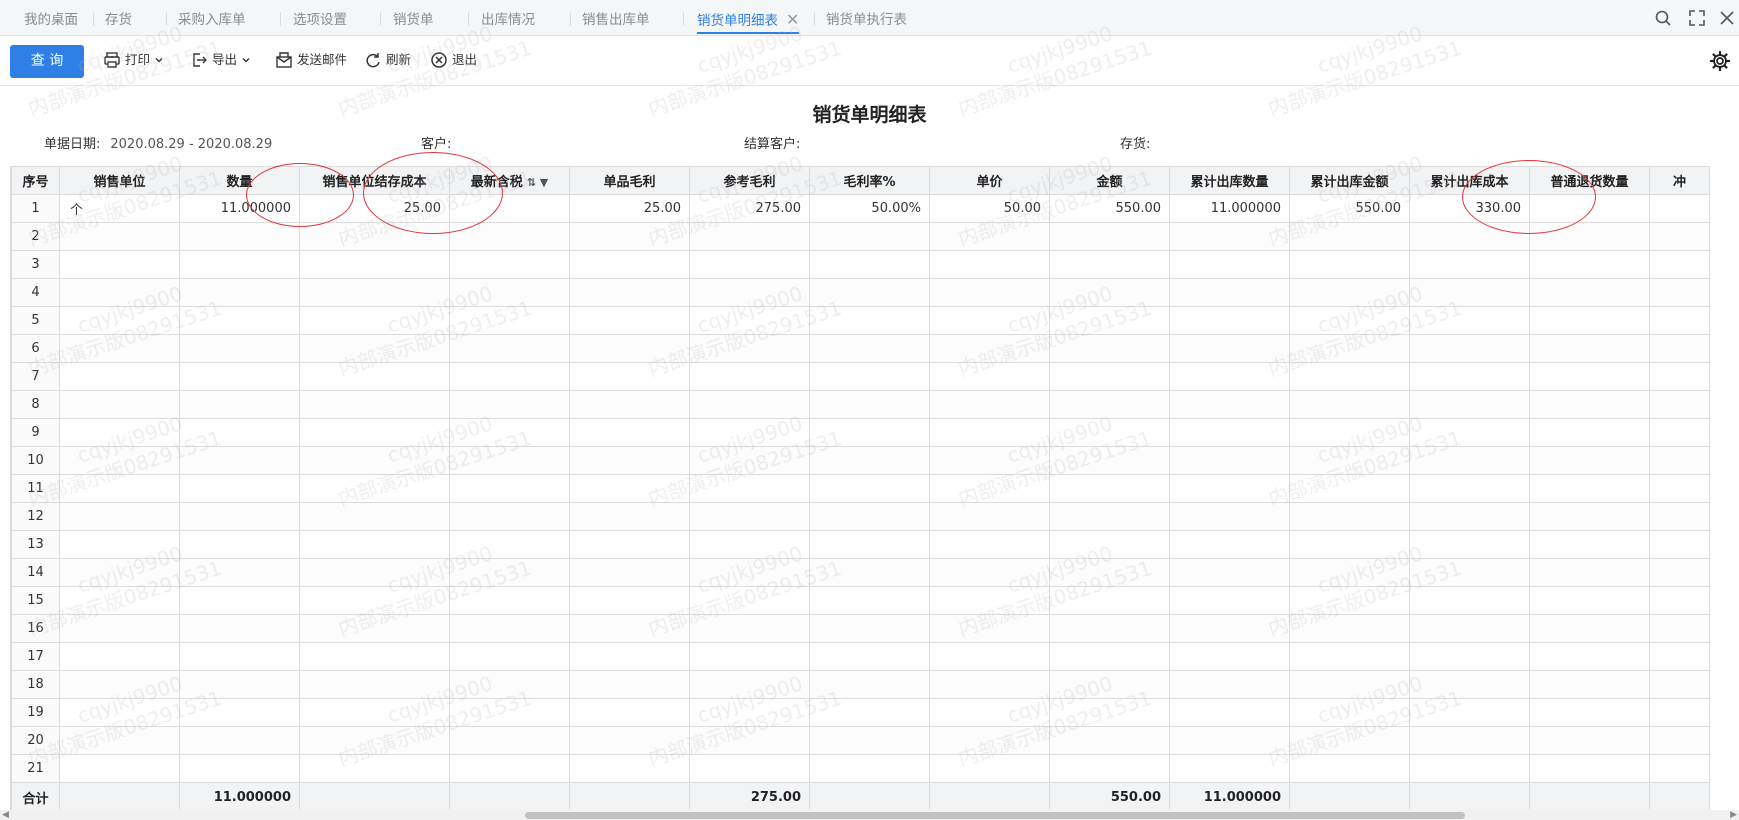 The height and width of the screenshot is (820, 1739). I want to click on table-row: 2, so click(860, 236).